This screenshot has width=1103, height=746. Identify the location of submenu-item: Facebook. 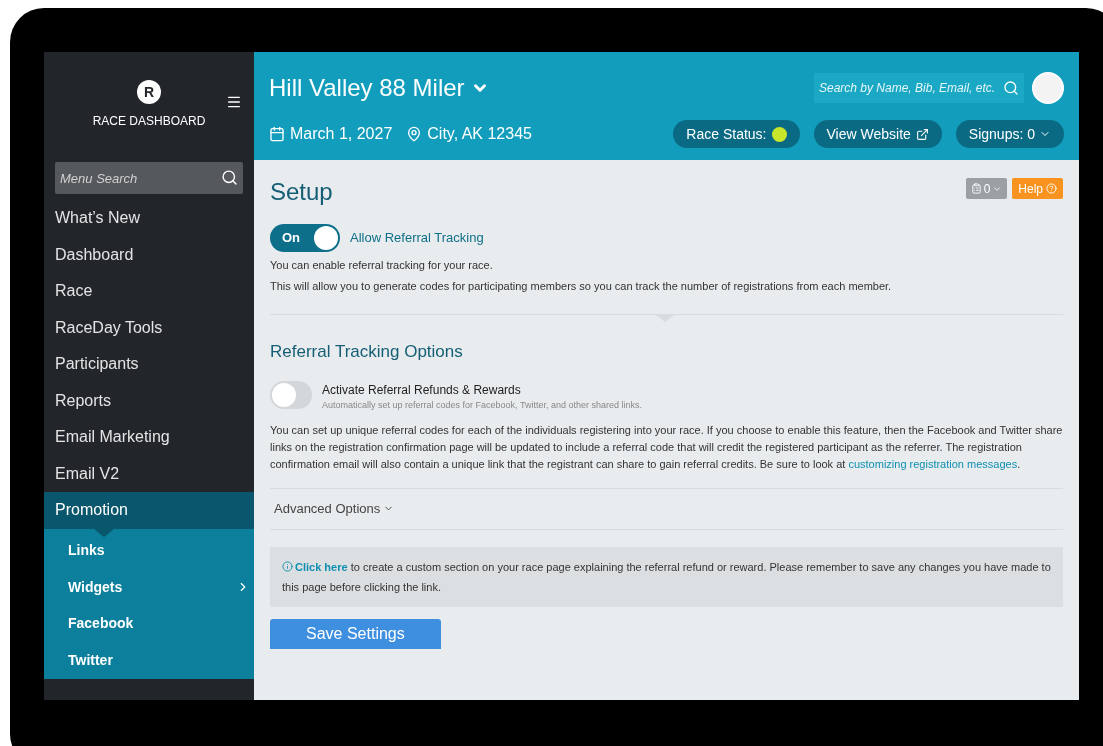
(149, 623).